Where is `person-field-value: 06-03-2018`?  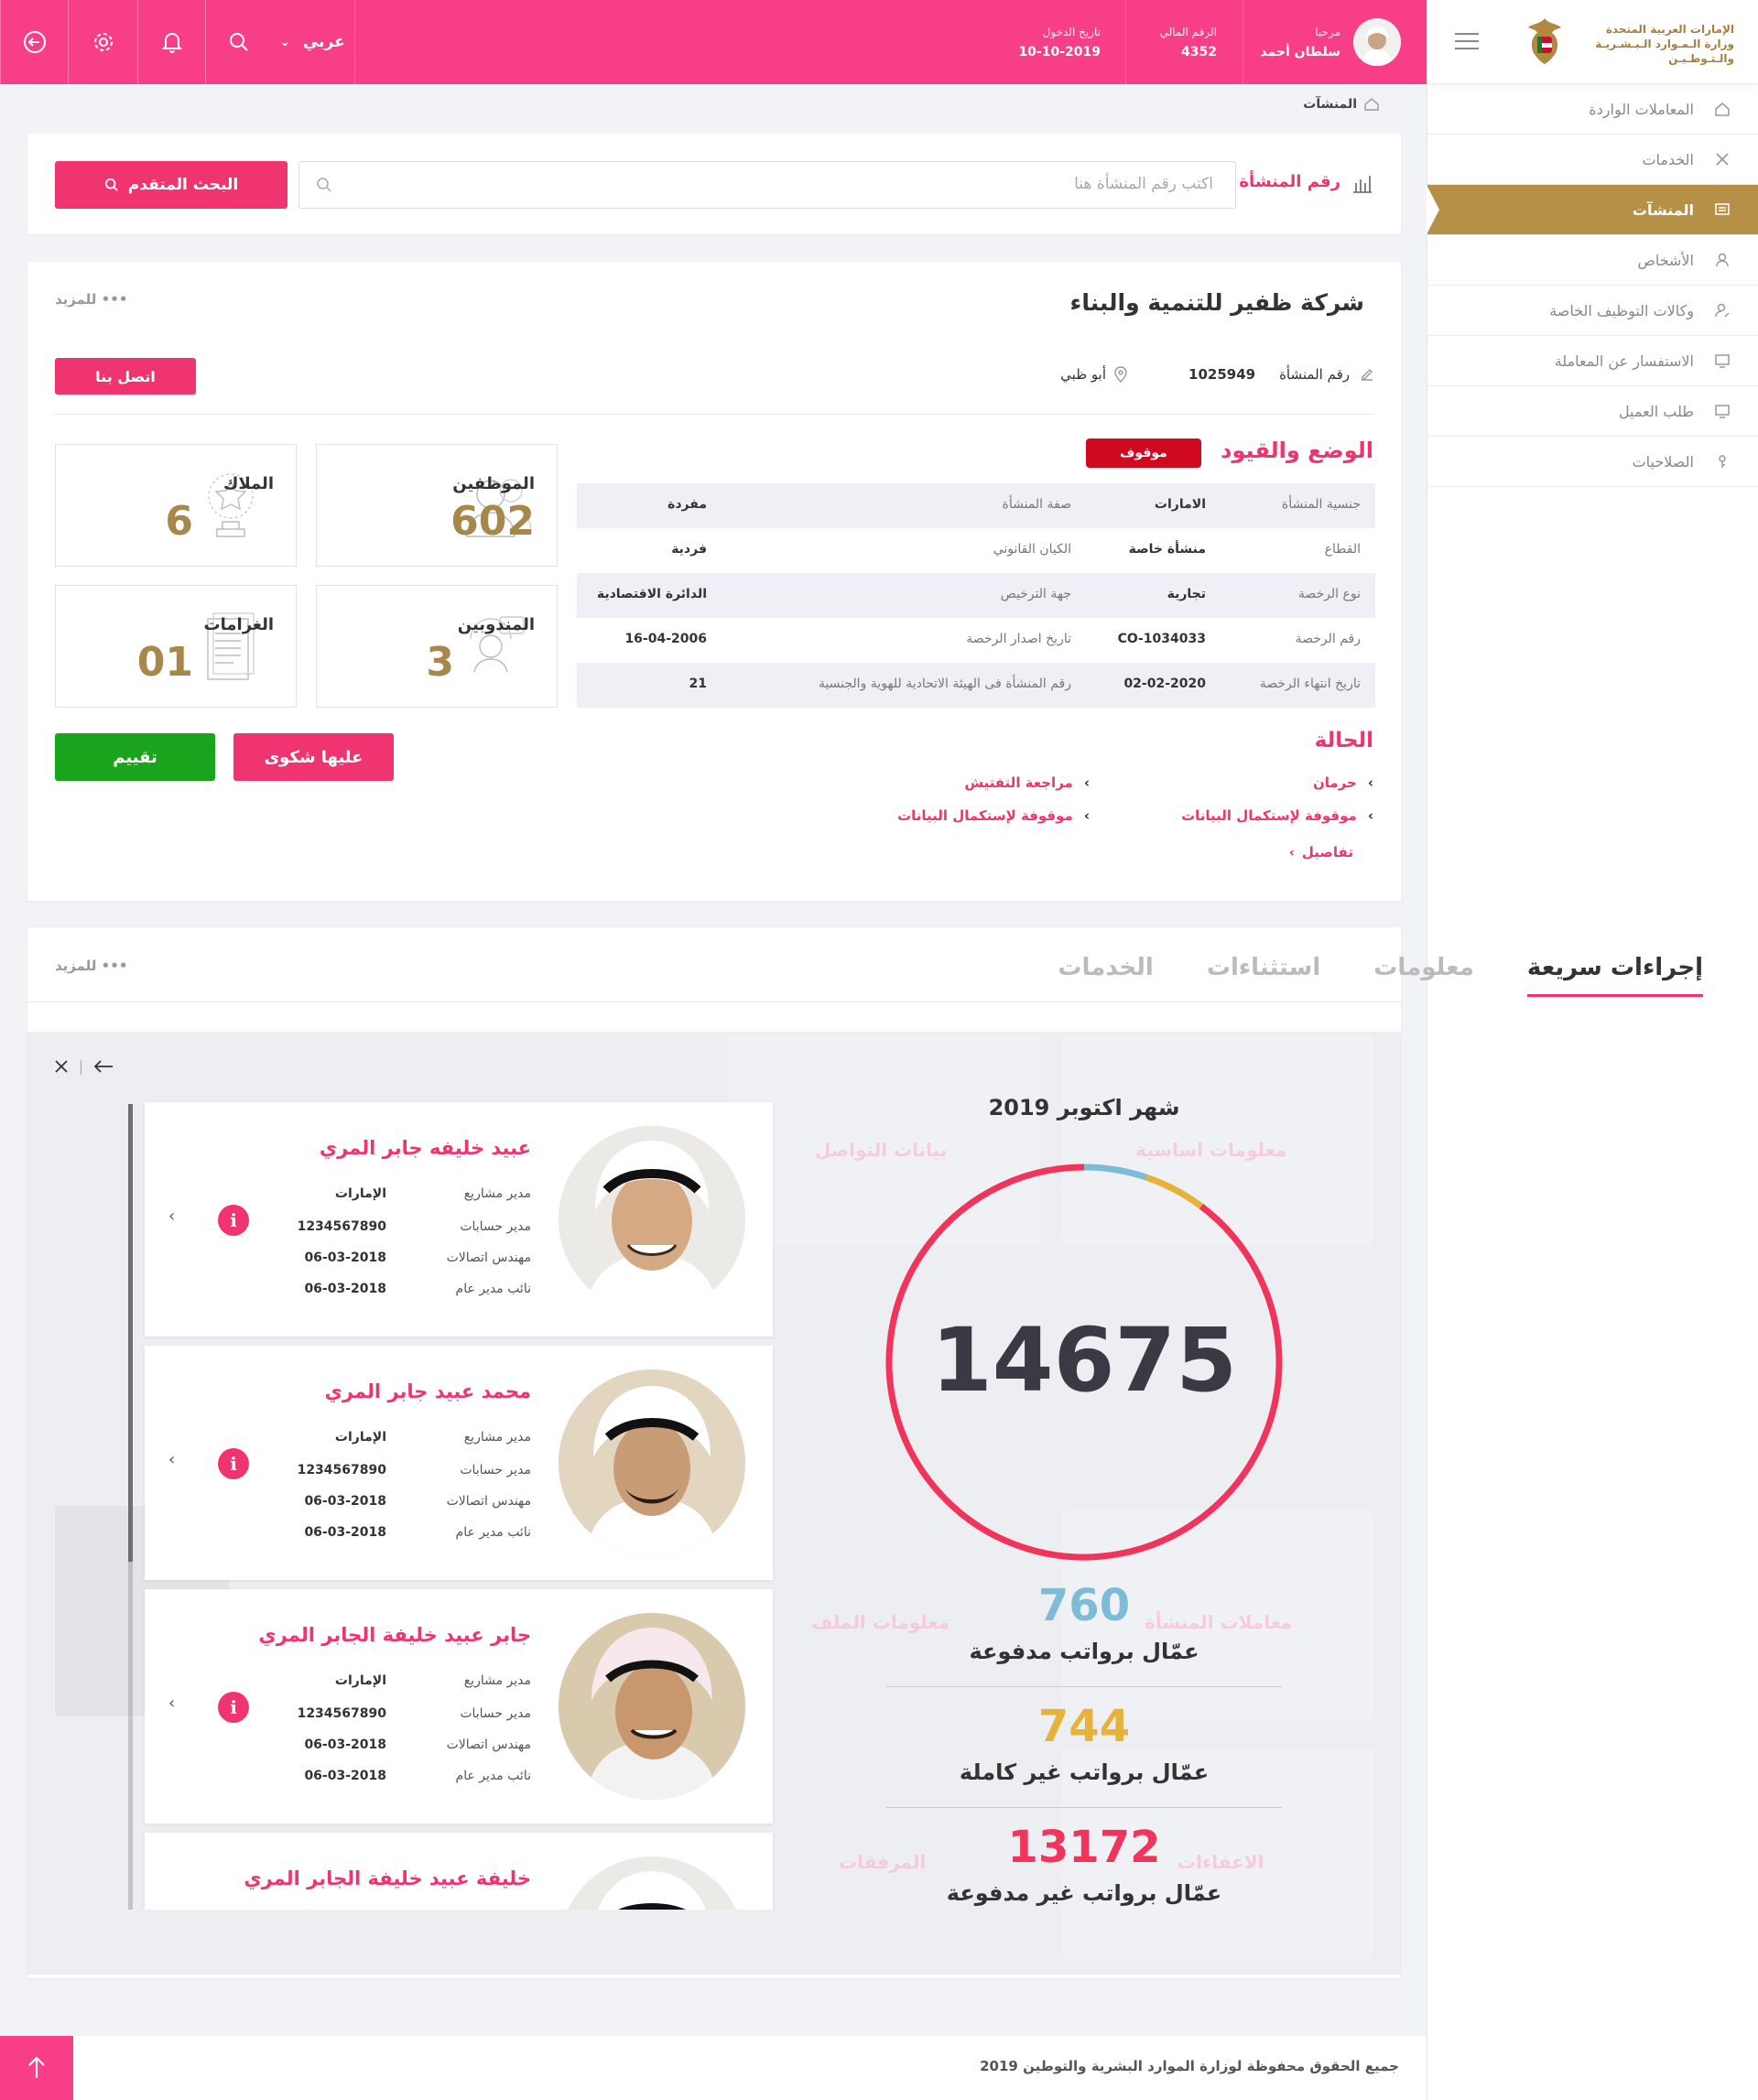 person-field-value: 06-03-2018 is located at coordinates (345, 1501).